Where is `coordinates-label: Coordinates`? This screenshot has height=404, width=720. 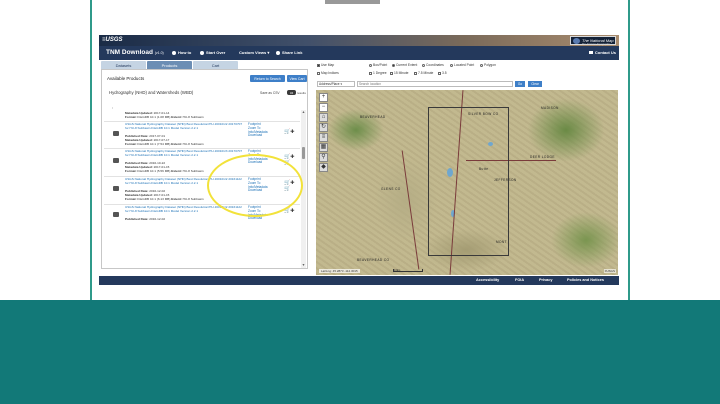 coordinates-label: Coordinates is located at coordinates (435, 65).